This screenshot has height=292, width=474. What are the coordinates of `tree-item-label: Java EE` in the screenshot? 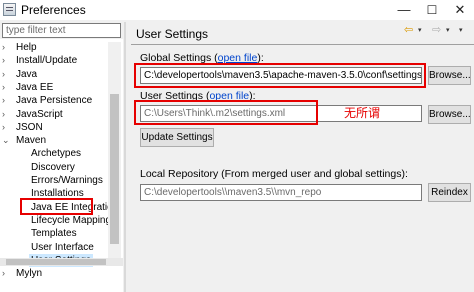 It's located at (35, 87).